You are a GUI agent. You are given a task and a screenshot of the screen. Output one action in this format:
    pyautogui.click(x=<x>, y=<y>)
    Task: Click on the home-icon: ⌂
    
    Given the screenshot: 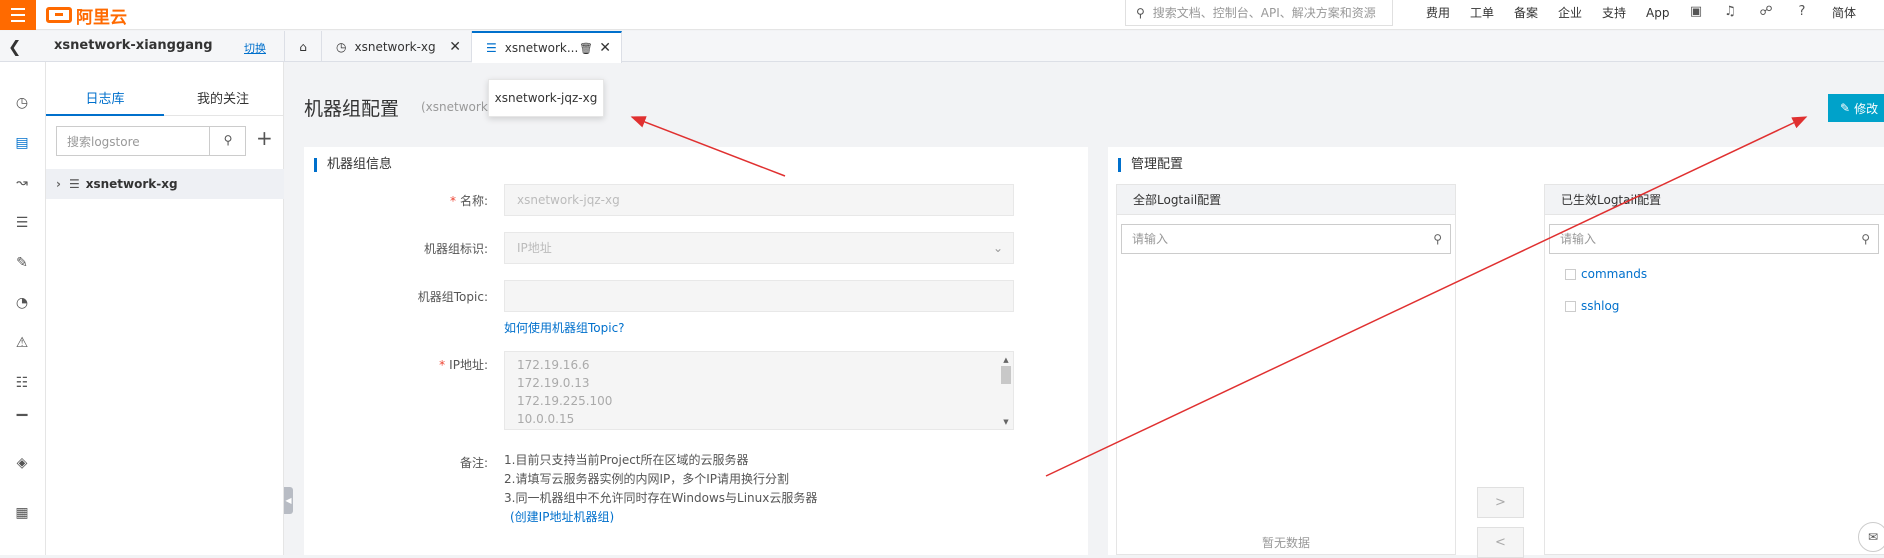 What is the action you would take?
    pyautogui.click(x=303, y=46)
    